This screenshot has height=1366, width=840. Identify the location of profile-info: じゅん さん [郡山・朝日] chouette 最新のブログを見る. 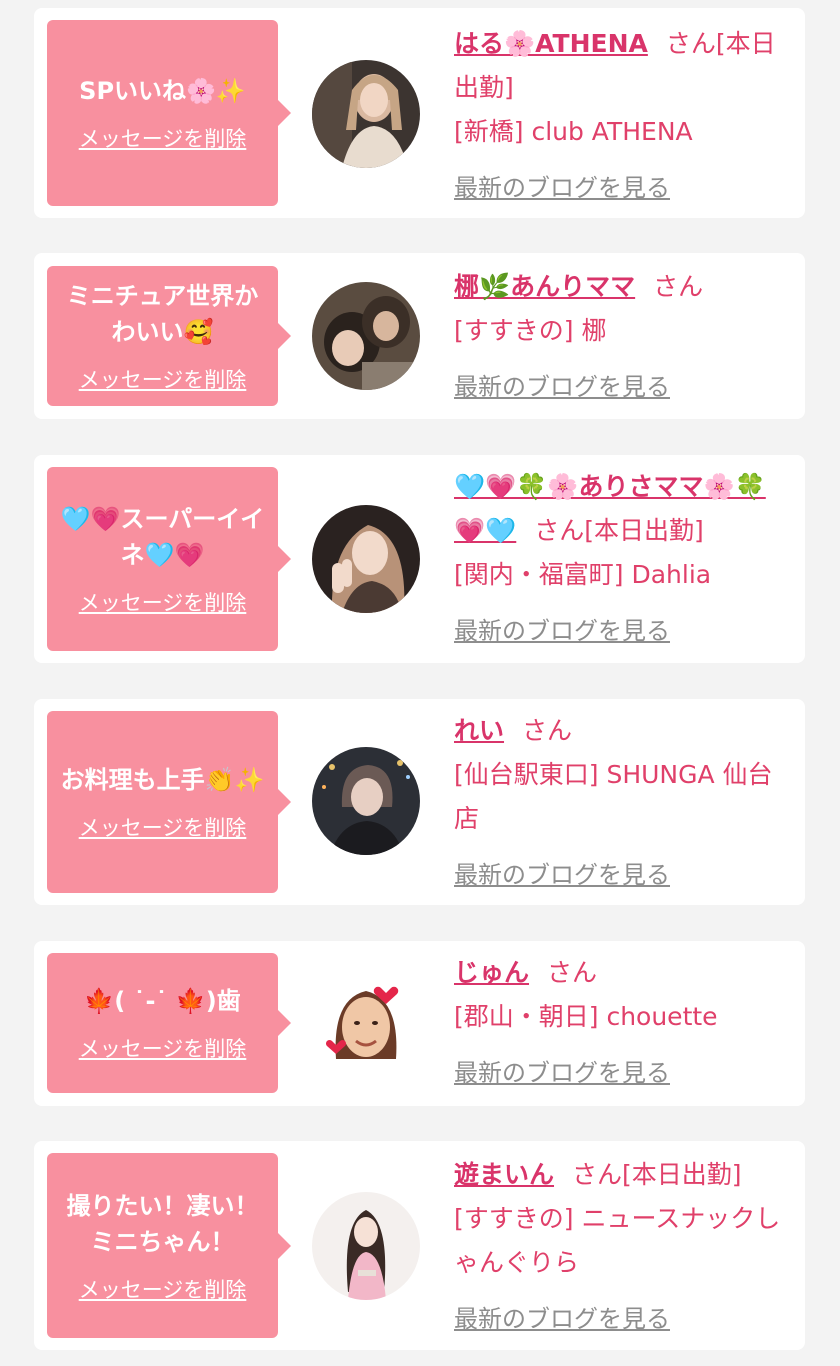
(619, 1023).